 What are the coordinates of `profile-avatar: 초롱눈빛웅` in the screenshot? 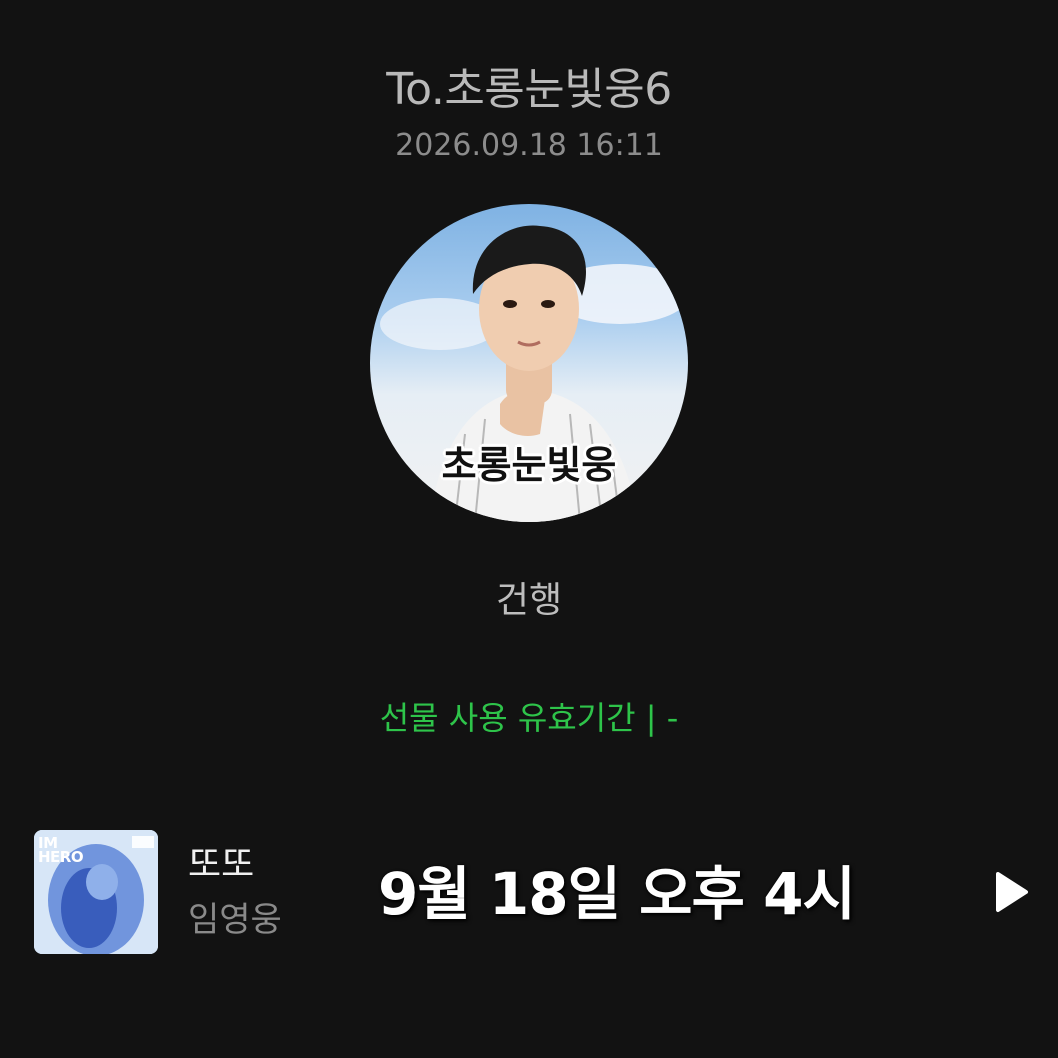 It's located at (529, 363).